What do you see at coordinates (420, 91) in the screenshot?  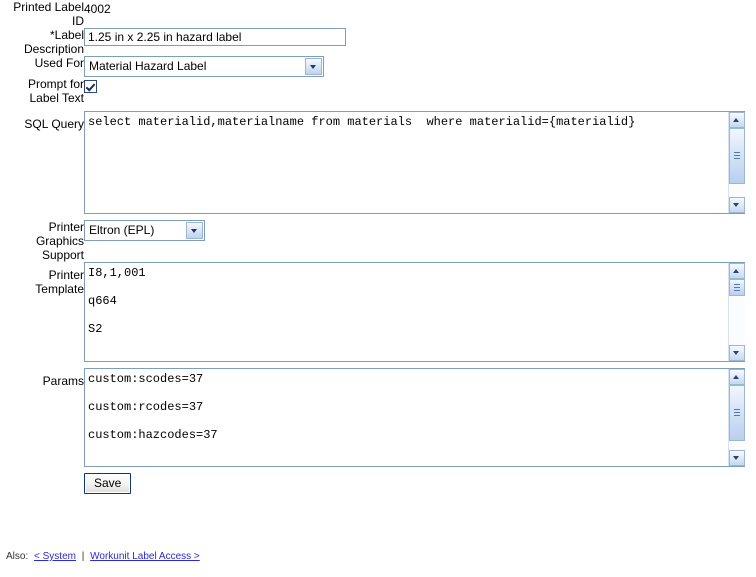 I see `field-prompt-for-label-text` at bounding box center [420, 91].